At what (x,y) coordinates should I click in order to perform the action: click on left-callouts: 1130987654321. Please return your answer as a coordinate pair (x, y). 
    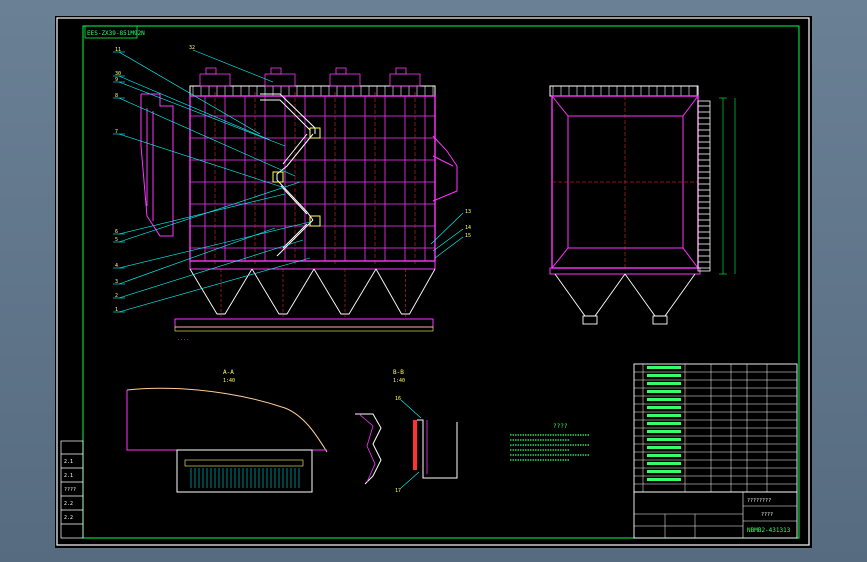
    Looking at the image, I should click on (212, 180).